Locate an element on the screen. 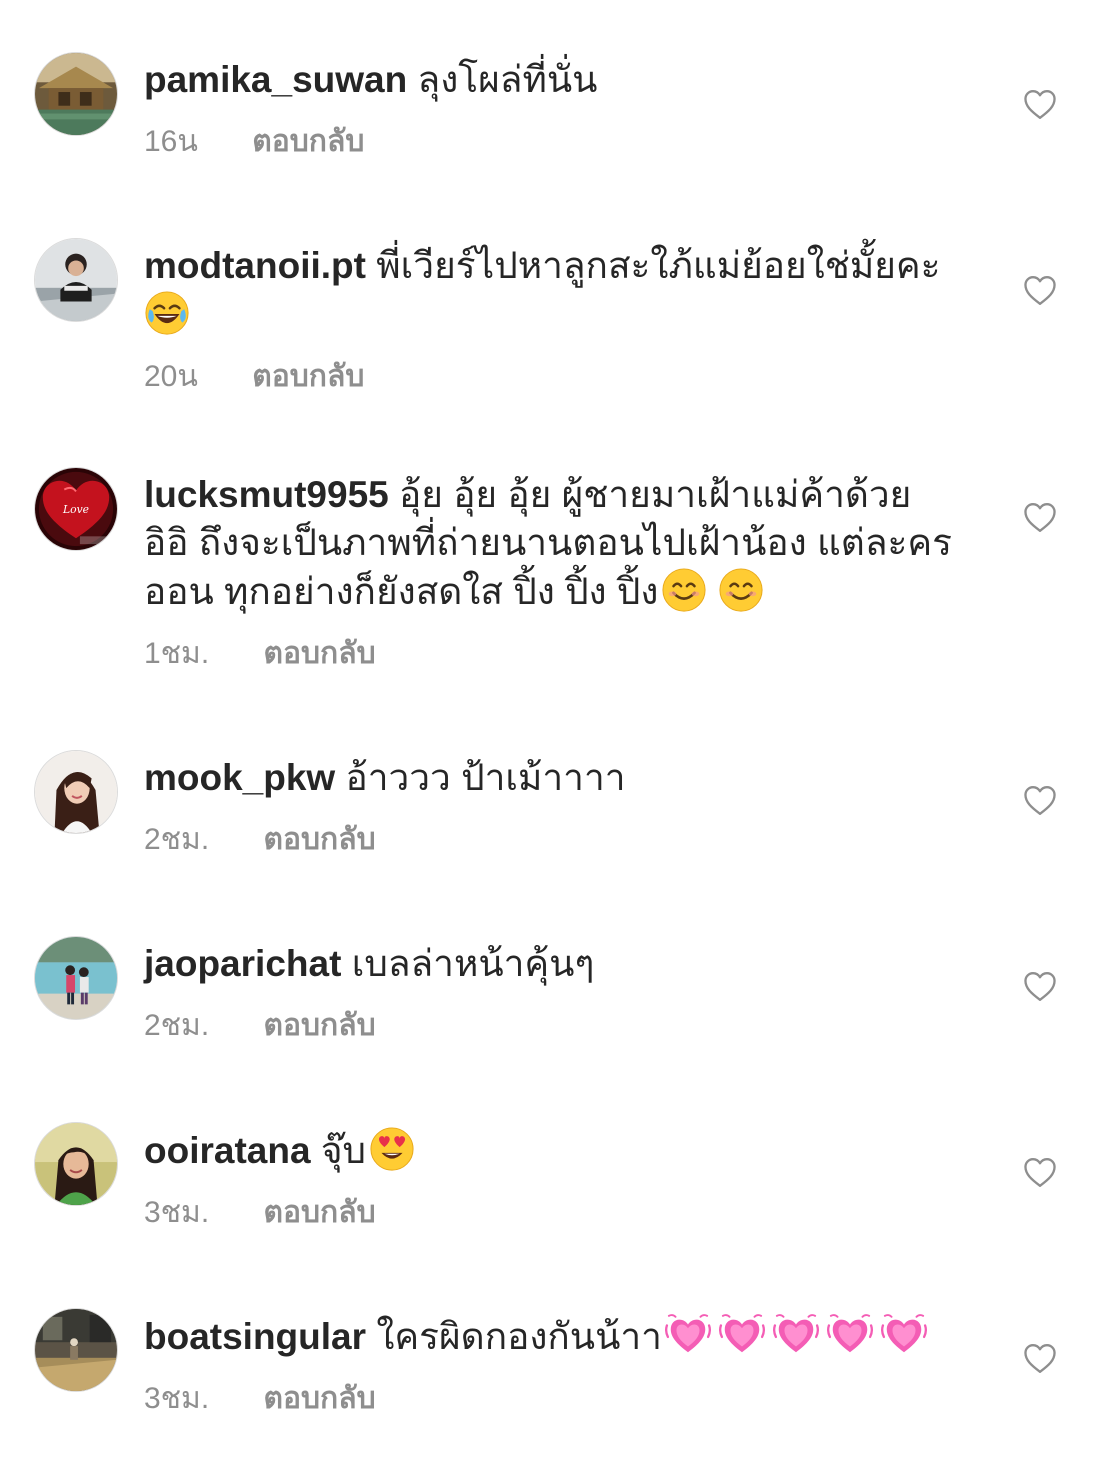 The image size is (1116, 1468). avatar-resort-photo is located at coordinates (76, 94).